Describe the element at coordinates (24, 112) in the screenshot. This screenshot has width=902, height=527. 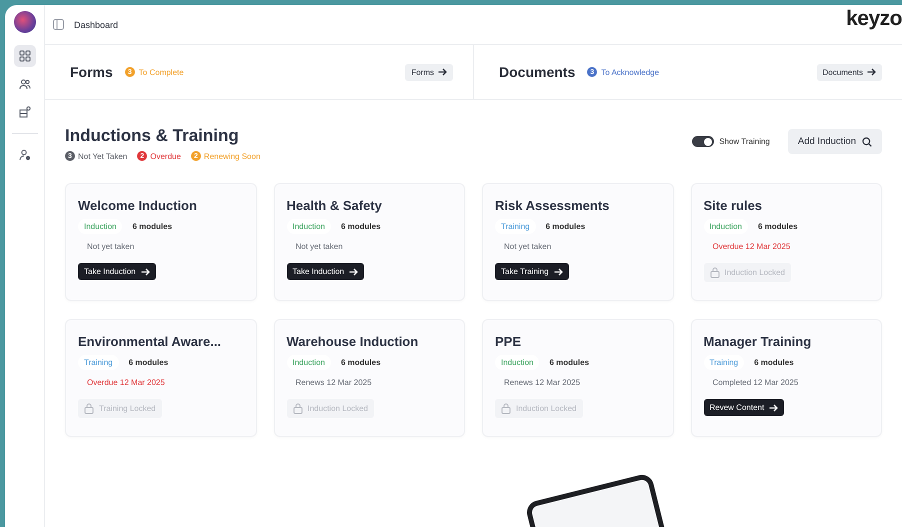
I see `blocks-icon` at that location.